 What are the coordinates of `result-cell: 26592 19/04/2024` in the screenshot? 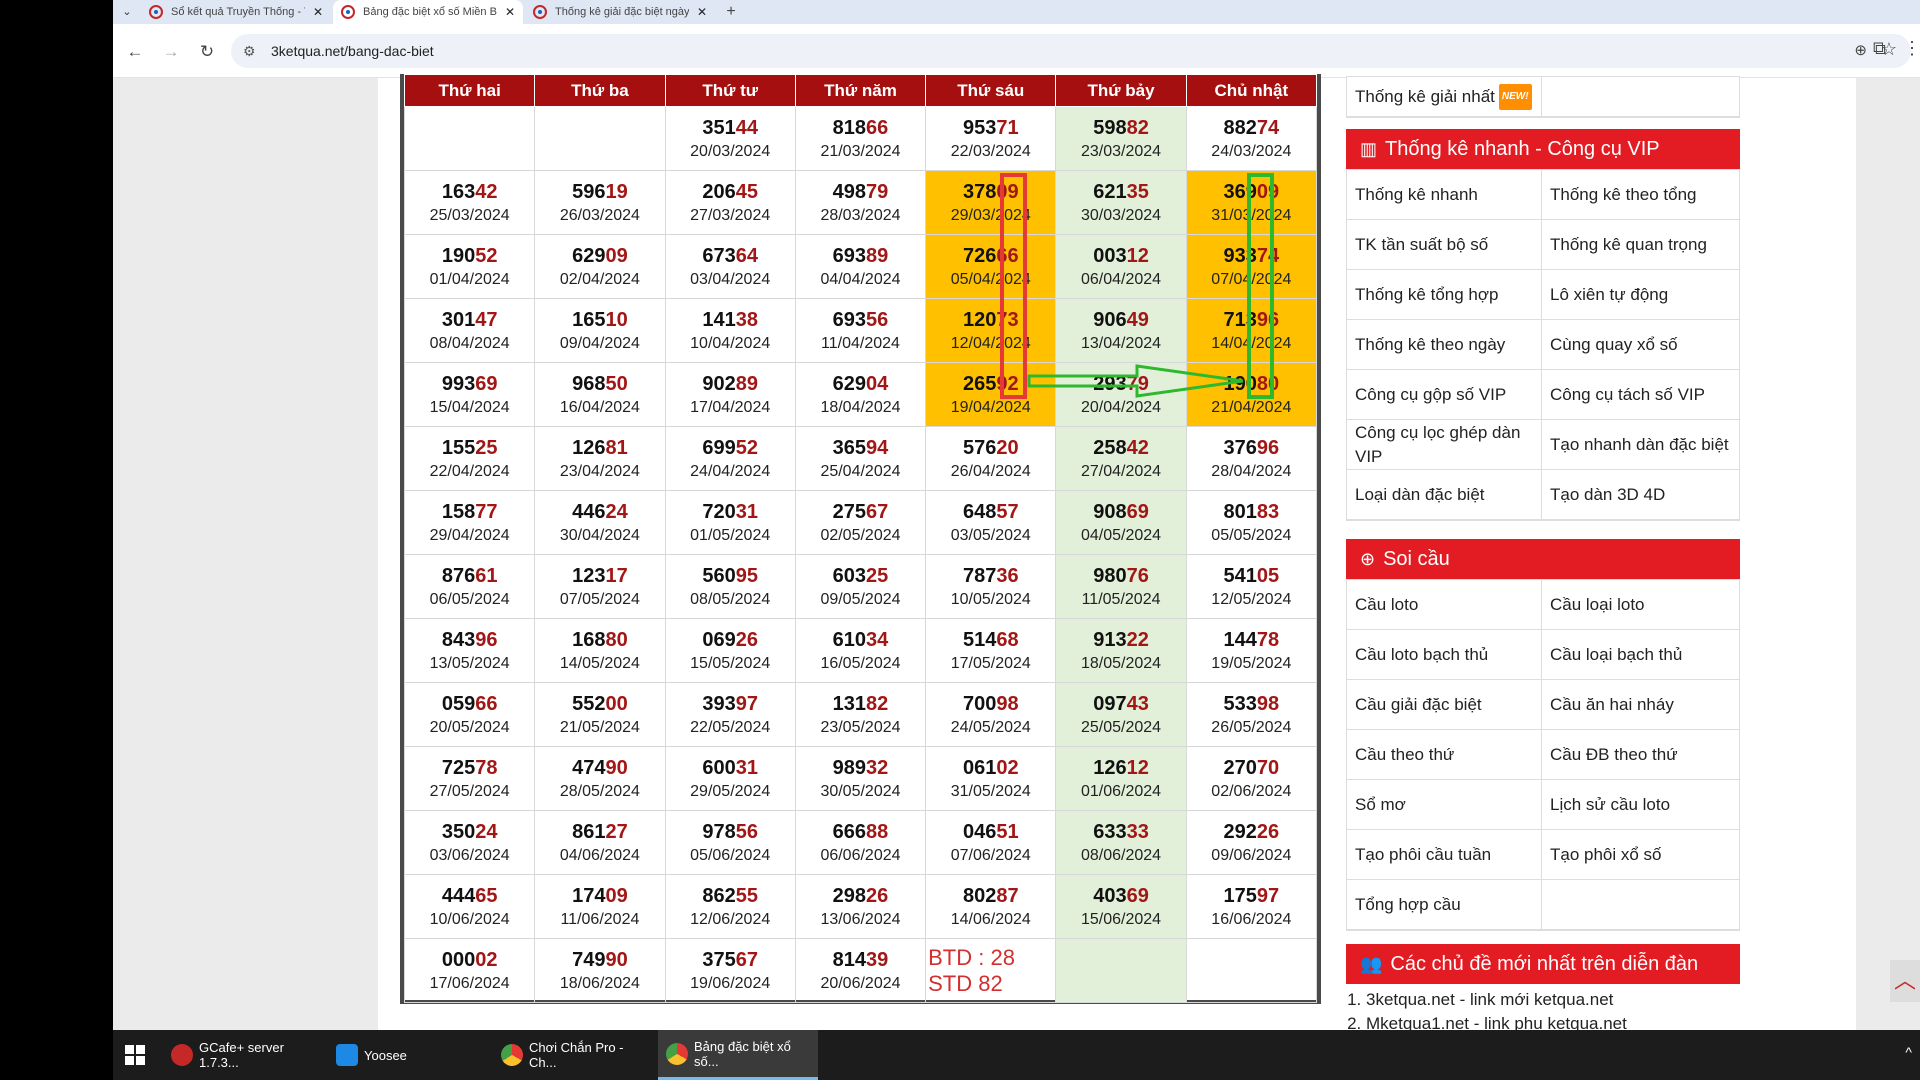 It's located at (991, 394).